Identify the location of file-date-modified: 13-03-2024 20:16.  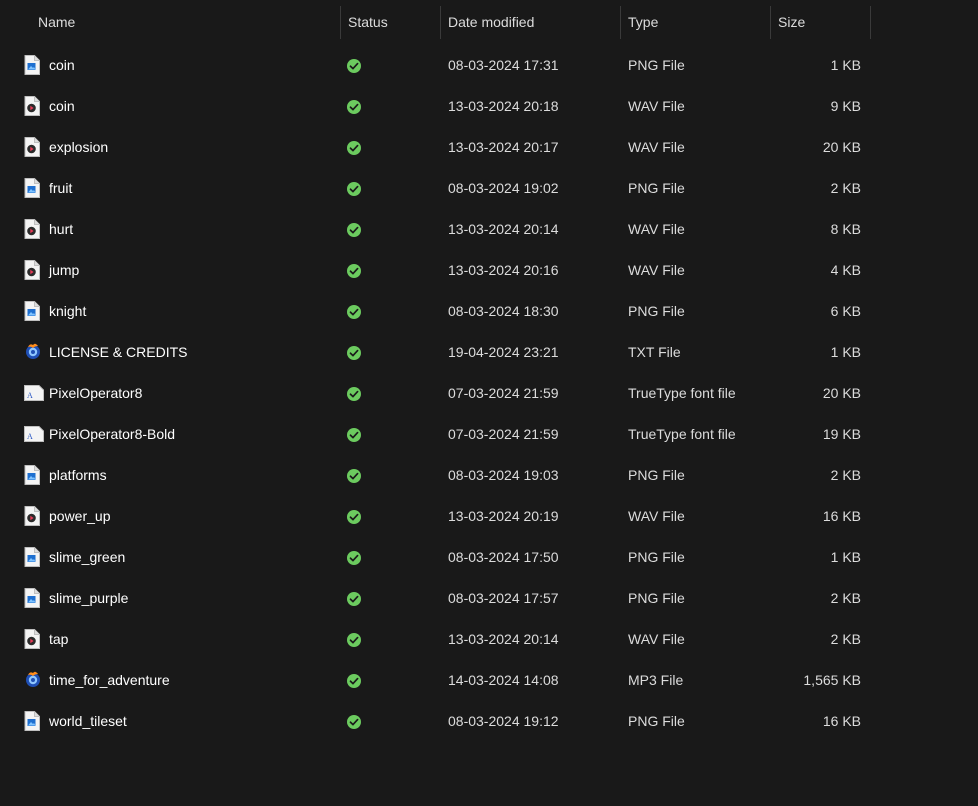
(503, 270).